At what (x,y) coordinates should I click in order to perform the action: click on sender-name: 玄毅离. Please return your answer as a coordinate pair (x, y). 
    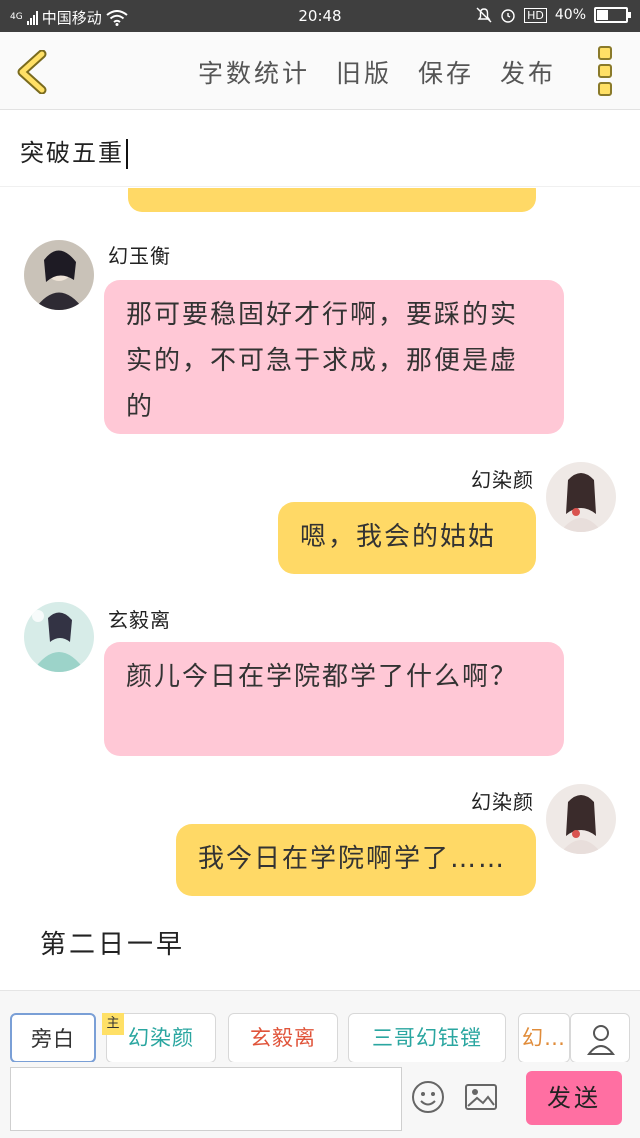
    Looking at the image, I should click on (139, 620).